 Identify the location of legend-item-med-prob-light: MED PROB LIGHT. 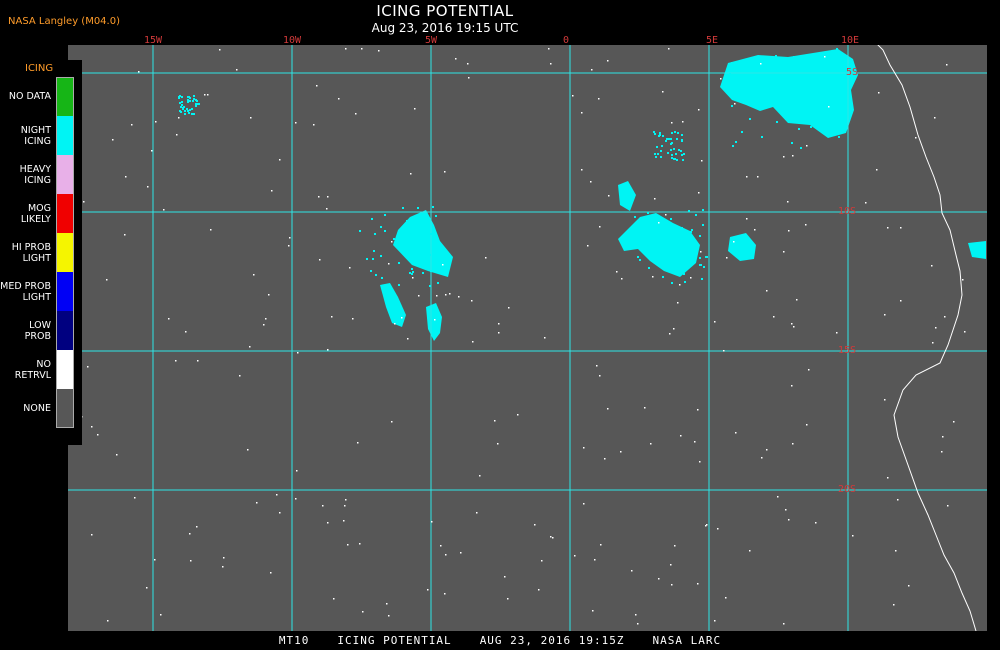
(41, 291).